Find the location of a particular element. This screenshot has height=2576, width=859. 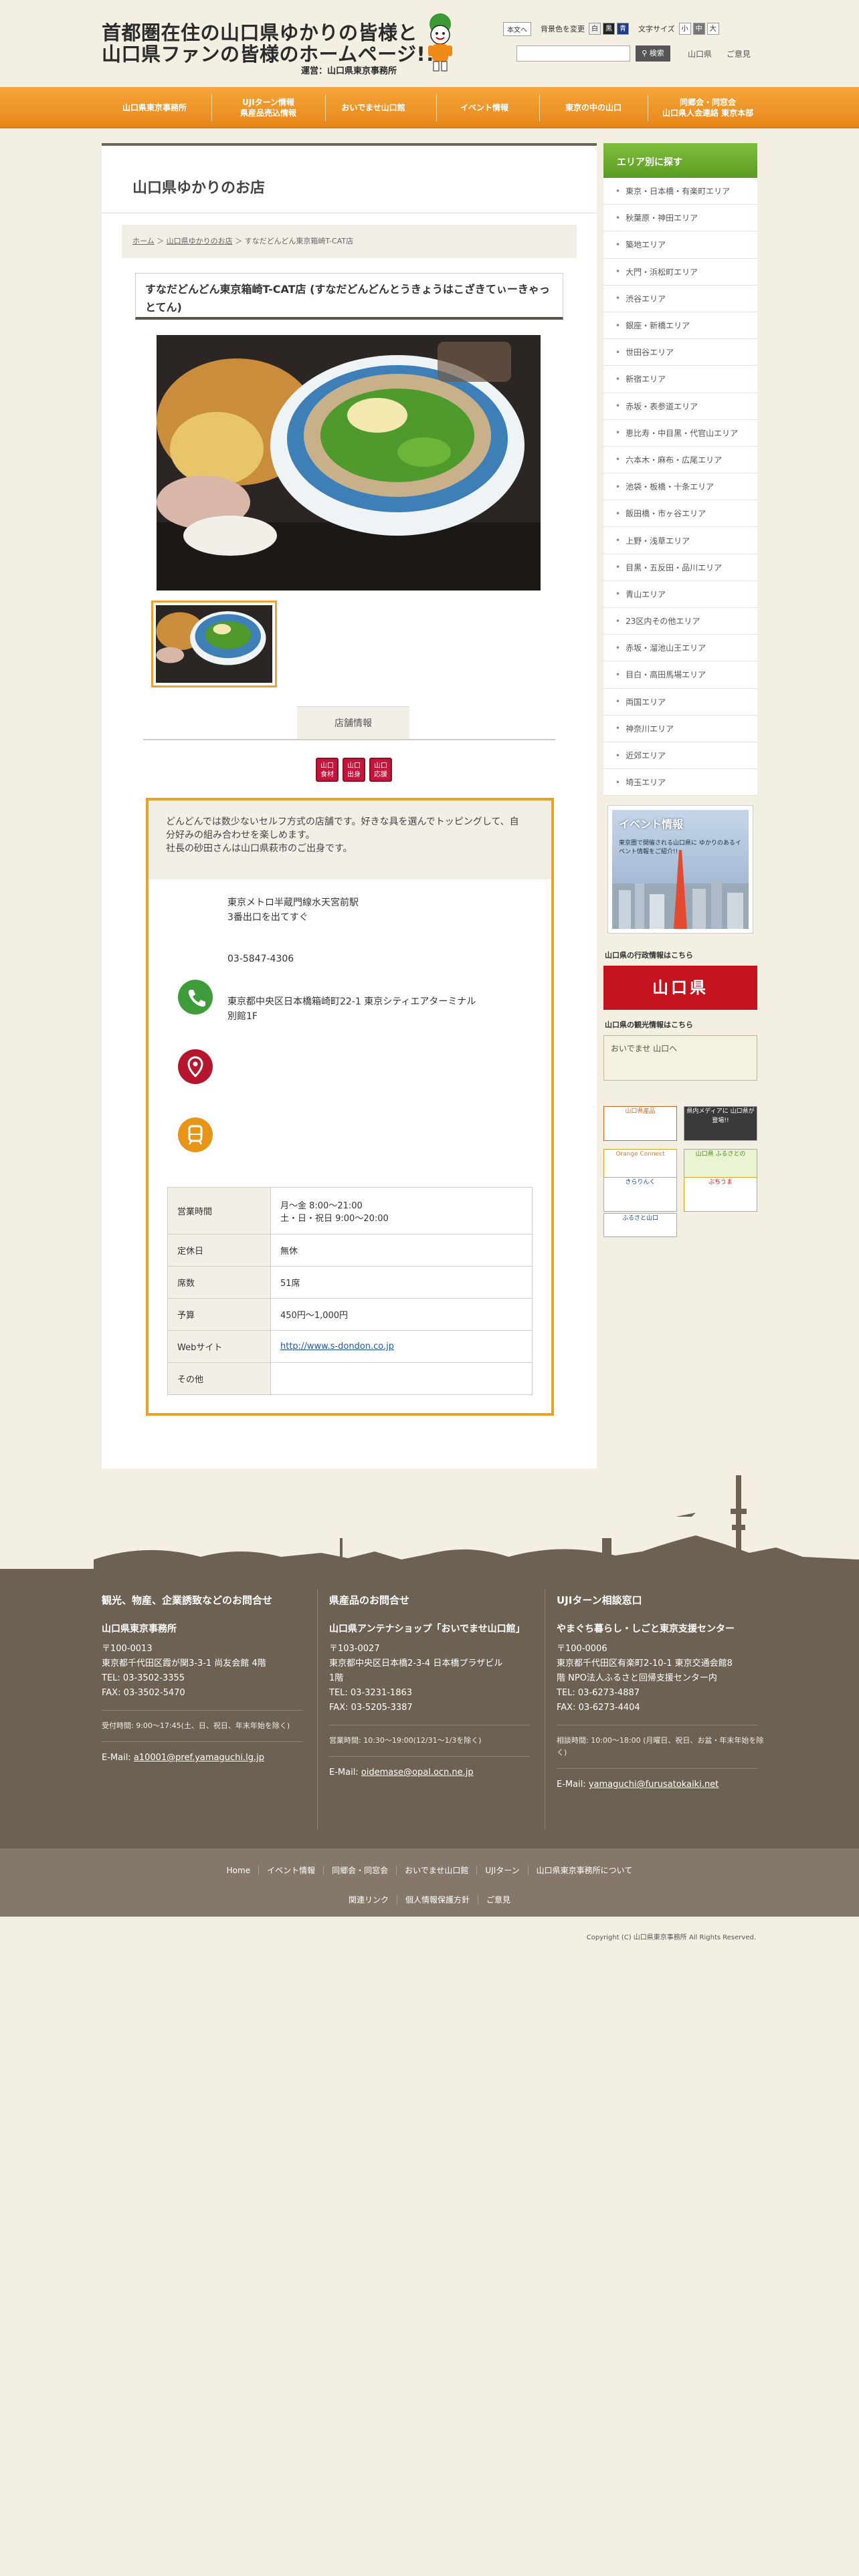

tag-line2: 食材 is located at coordinates (327, 774).